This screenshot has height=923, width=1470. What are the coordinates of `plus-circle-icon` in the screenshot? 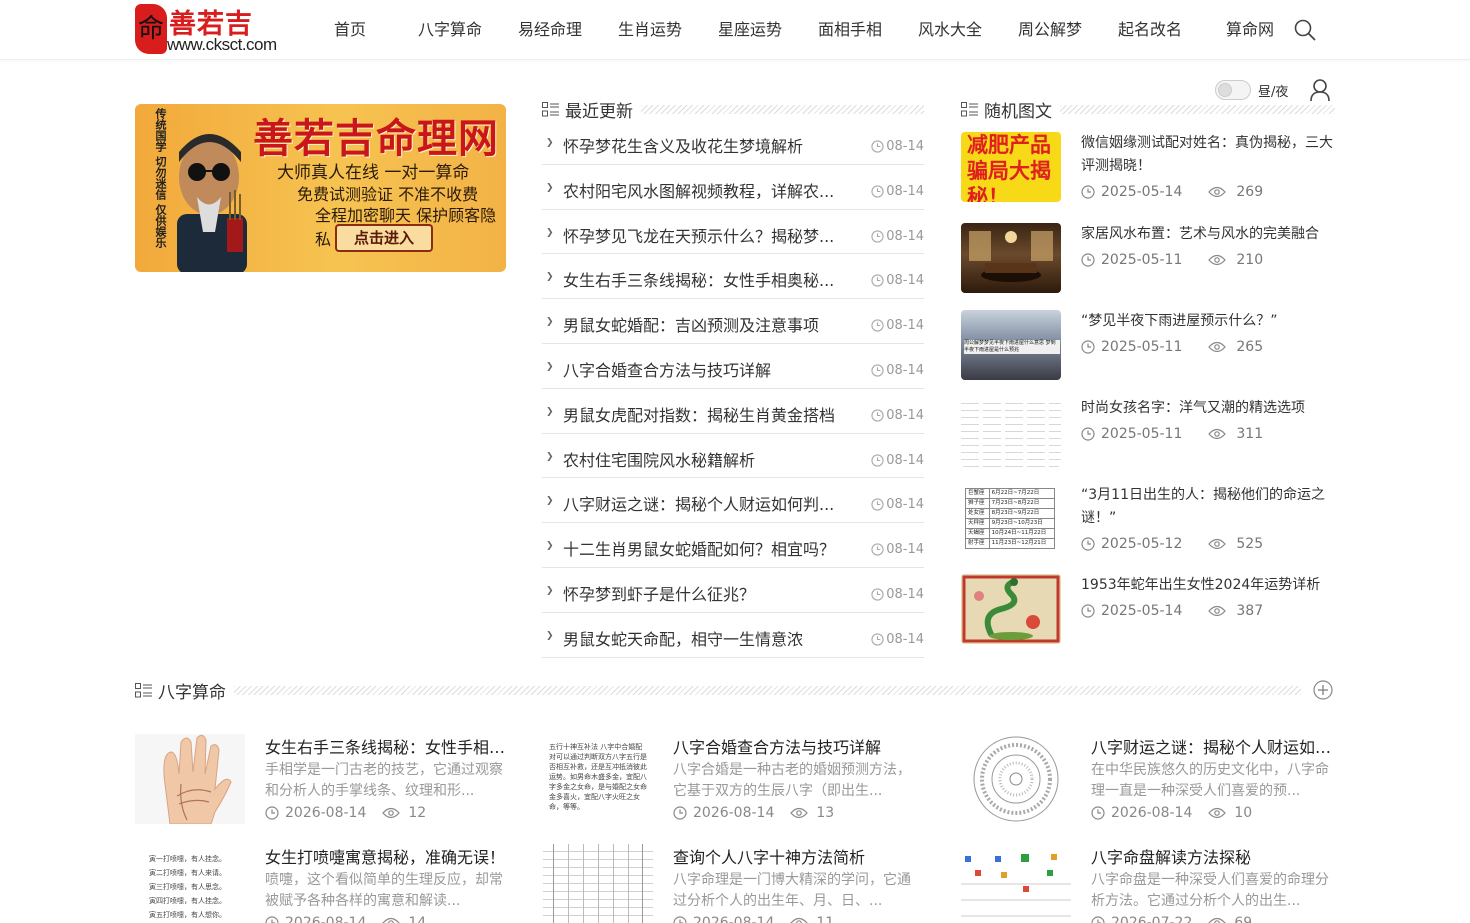 It's located at (1323, 690).